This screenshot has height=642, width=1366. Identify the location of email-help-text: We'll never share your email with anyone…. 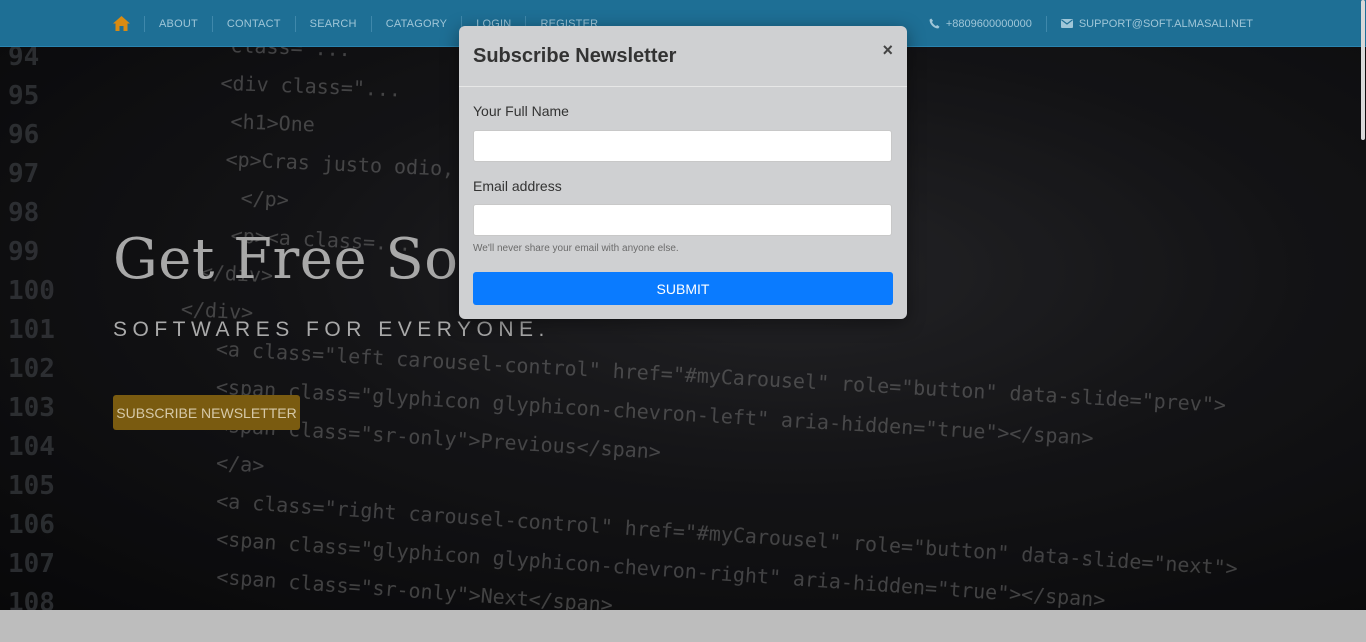
(576, 248).